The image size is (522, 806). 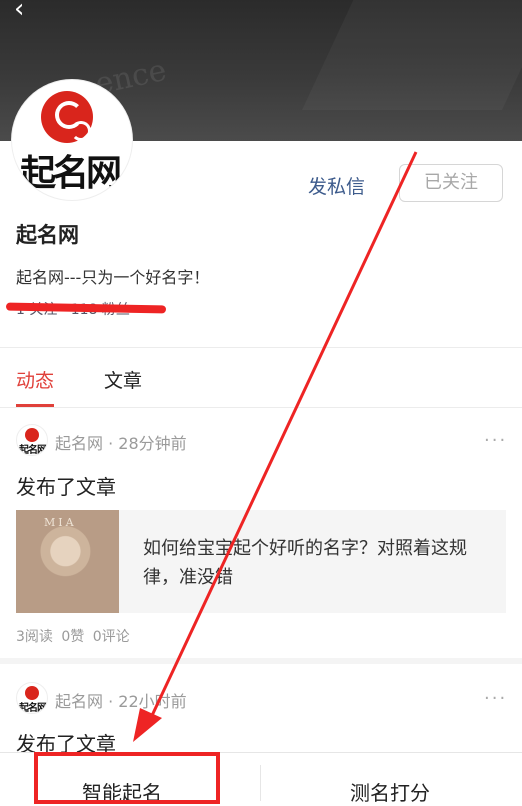 I want to click on avatar: 起名网, so click(x=72, y=140).